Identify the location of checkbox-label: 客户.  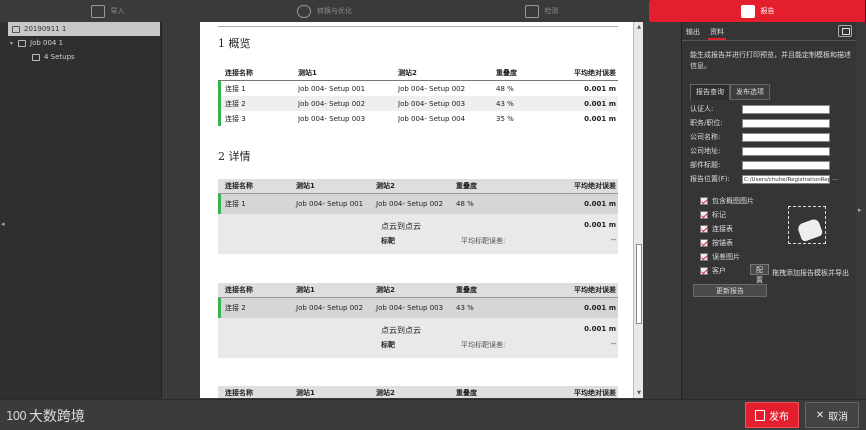
(719, 271).